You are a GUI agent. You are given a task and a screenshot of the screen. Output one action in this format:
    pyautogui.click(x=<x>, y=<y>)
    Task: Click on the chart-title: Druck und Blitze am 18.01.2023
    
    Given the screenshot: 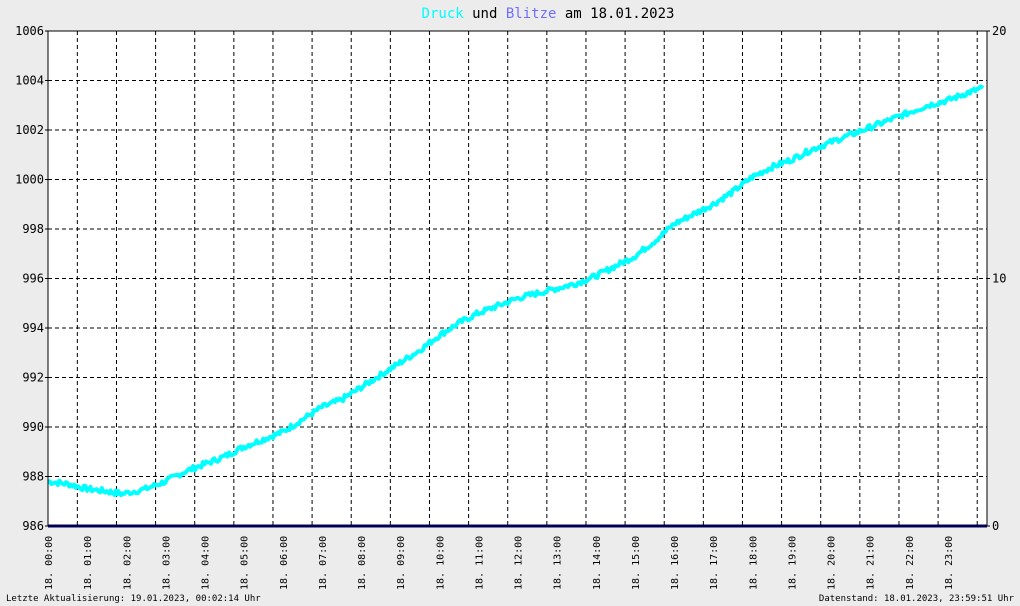 What is the action you would take?
    pyautogui.click(x=548, y=14)
    